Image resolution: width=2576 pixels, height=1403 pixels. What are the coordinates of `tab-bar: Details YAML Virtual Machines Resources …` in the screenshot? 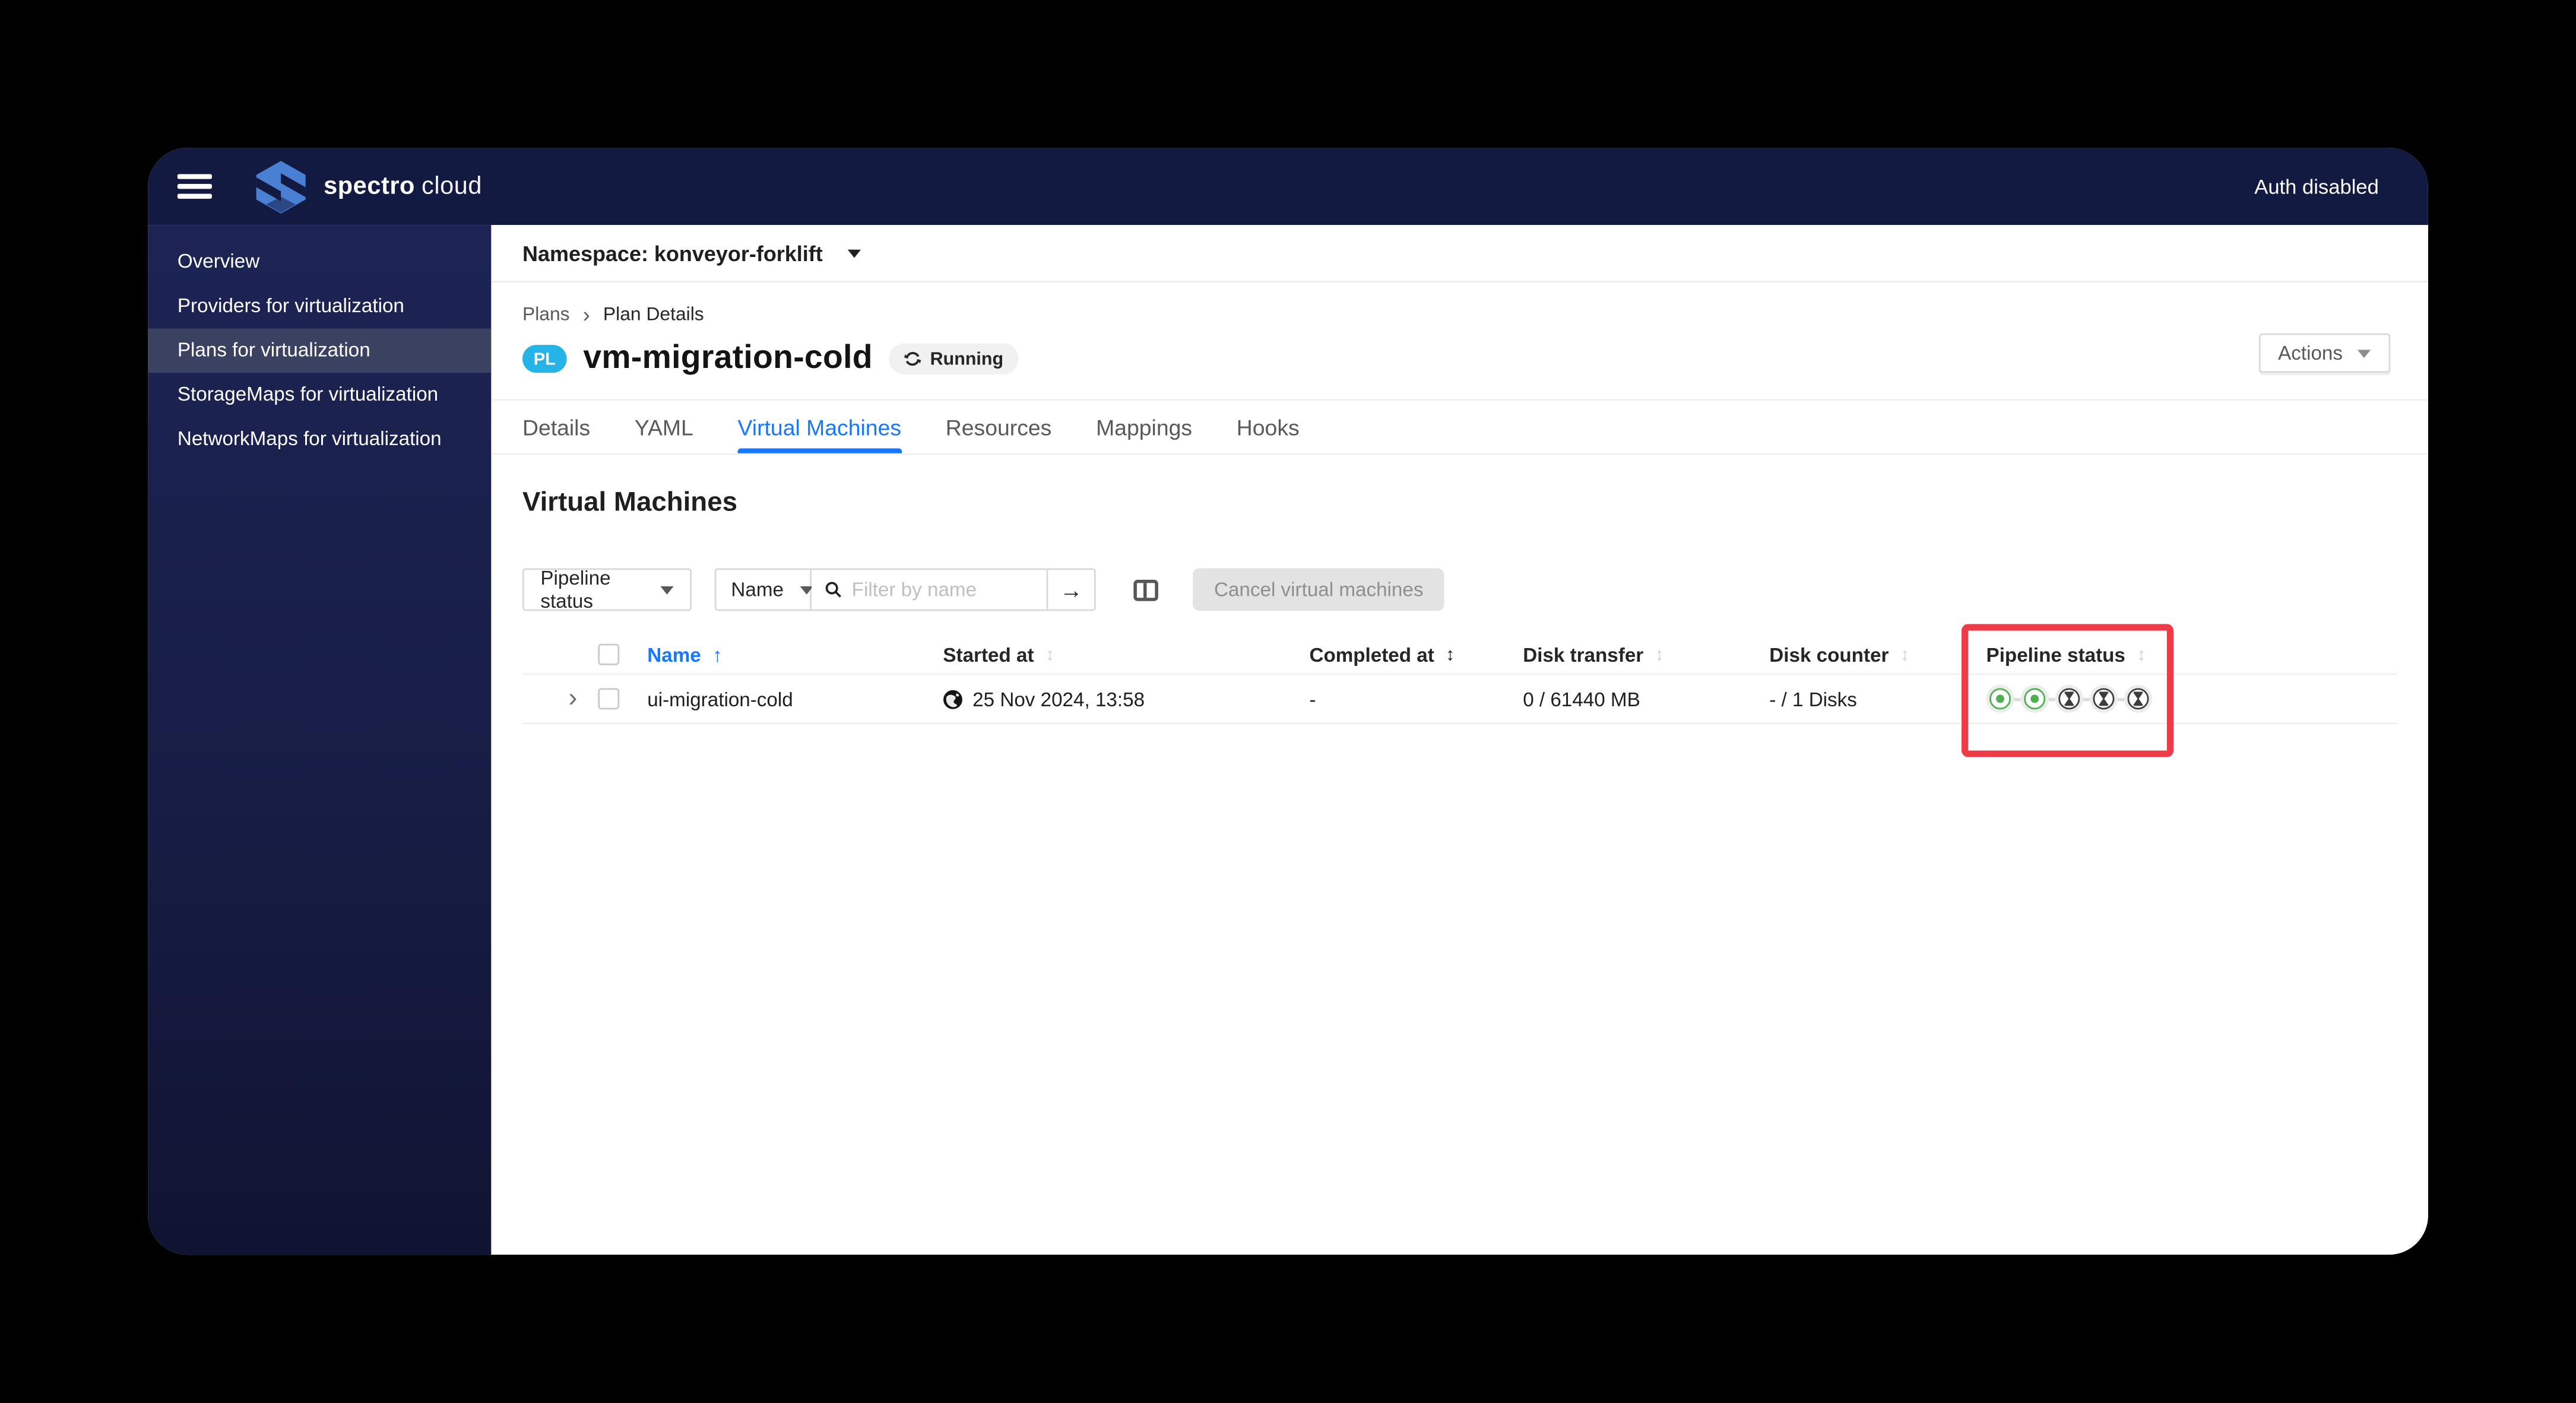 It's located at (1460, 427).